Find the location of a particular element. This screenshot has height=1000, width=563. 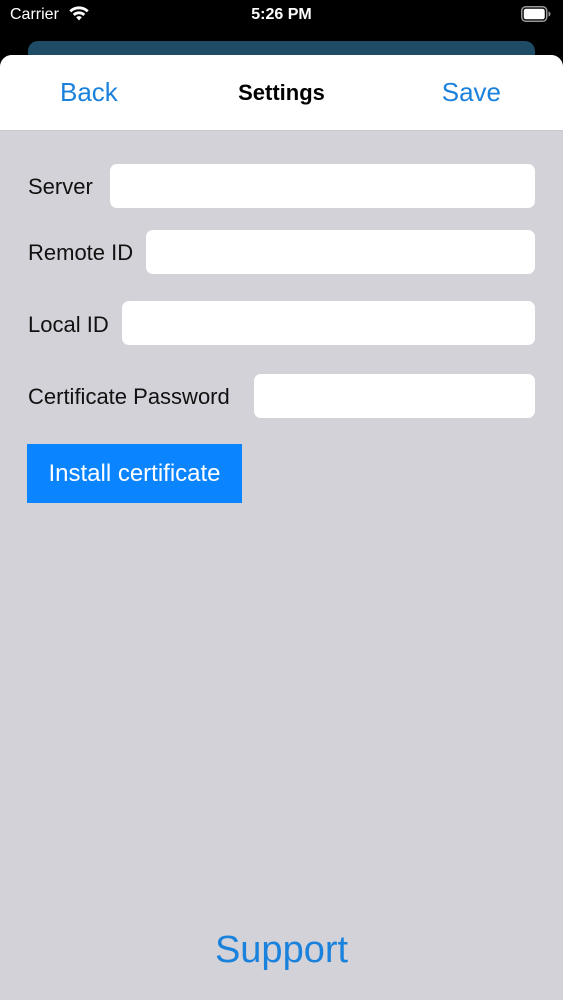

install-certificate-button: Install certificate is located at coordinates (134, 473).